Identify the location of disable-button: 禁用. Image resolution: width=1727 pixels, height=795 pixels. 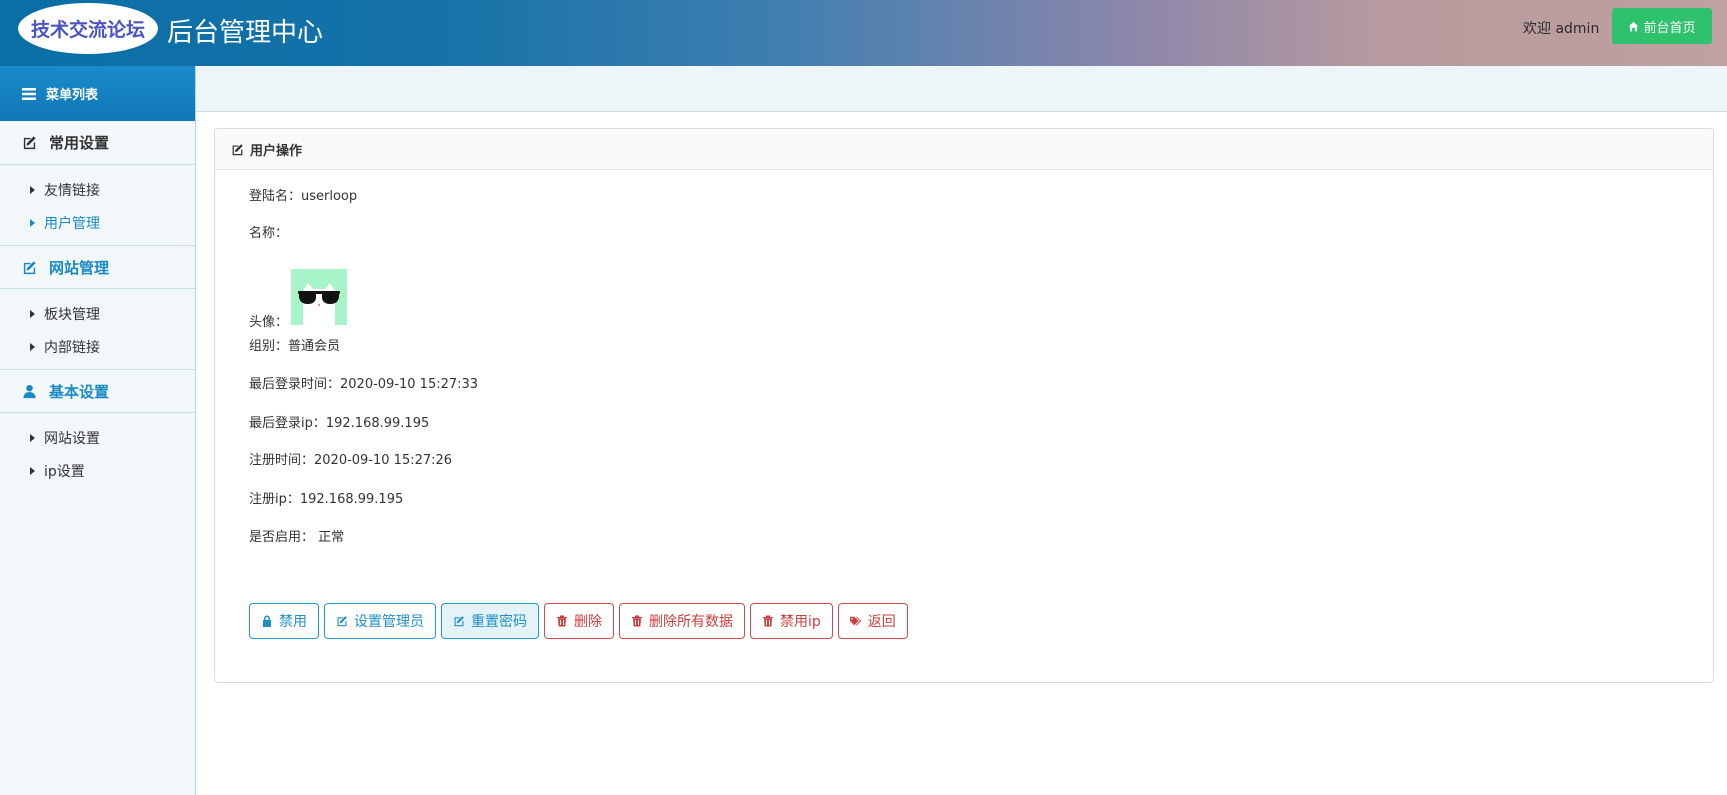
(284, 621).